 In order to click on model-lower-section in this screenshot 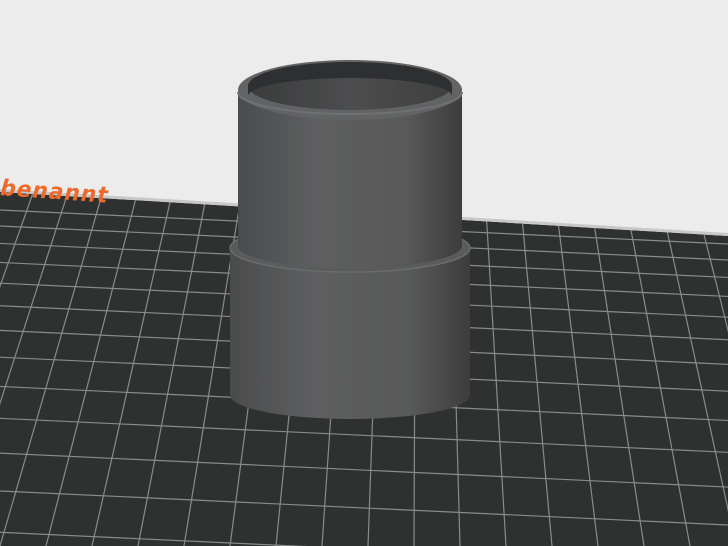, I will do `click(350, 333)`.